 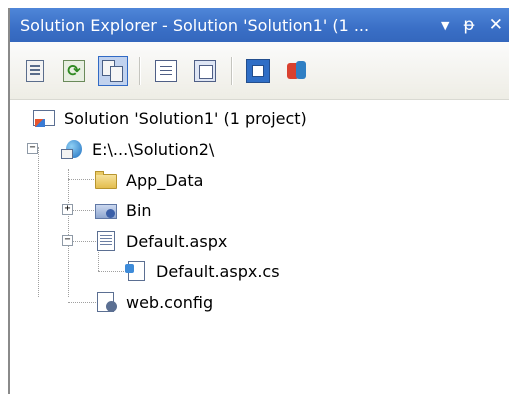 I want to click on tree-node-label: E:\...\Solution2\, so click(x=153, y=149).